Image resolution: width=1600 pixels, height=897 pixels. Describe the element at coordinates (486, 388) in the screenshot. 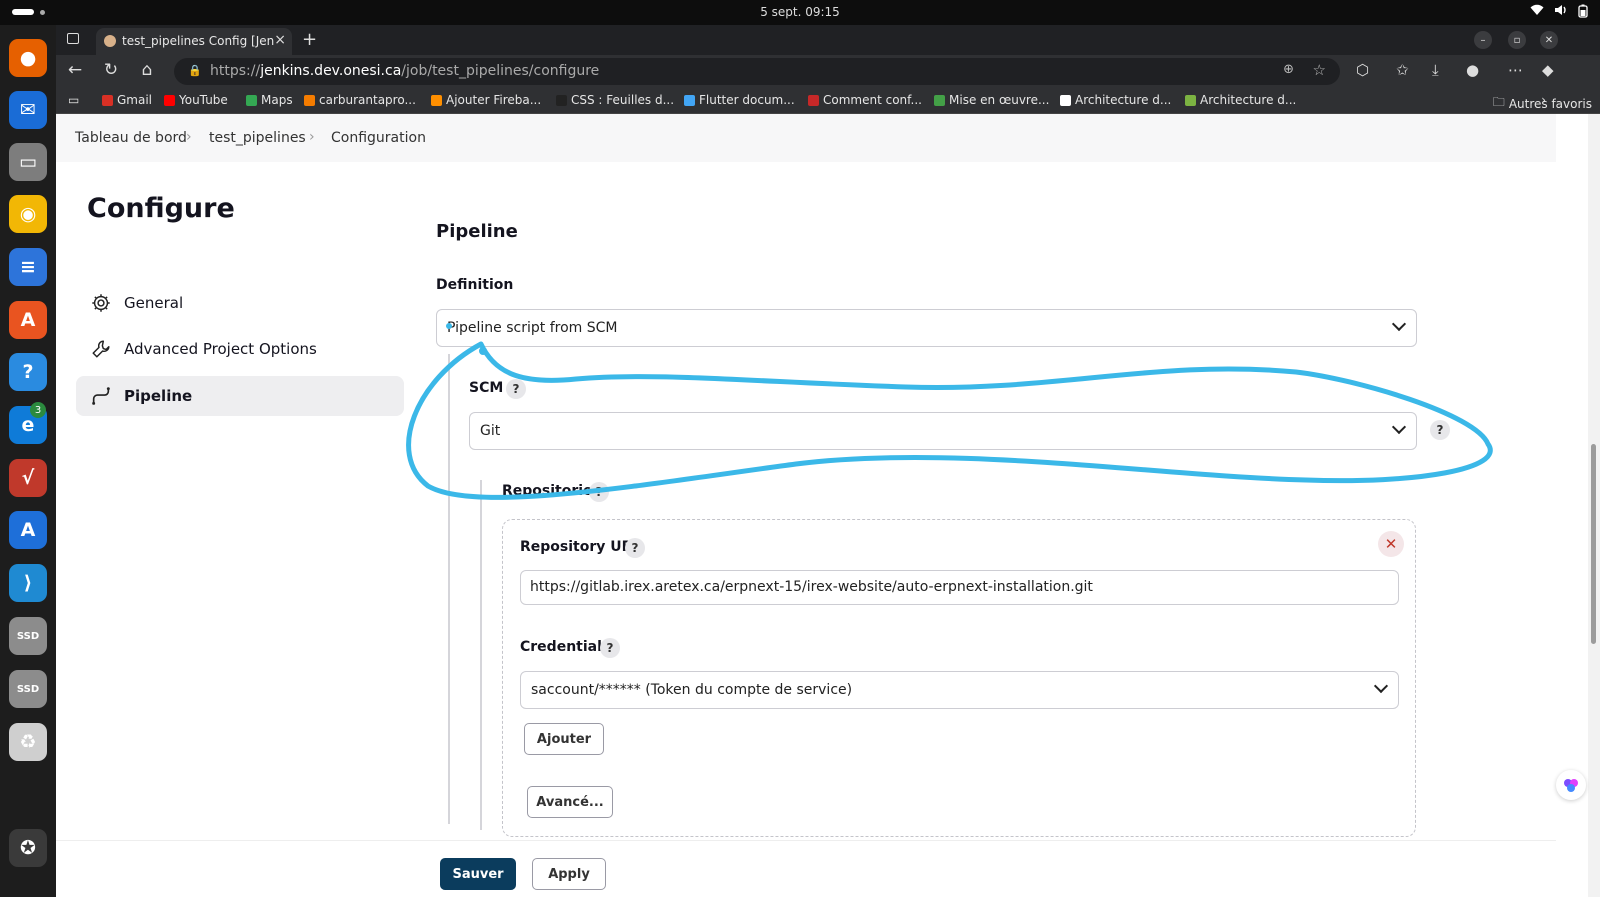

I see `scm-label: SCM` at that location.